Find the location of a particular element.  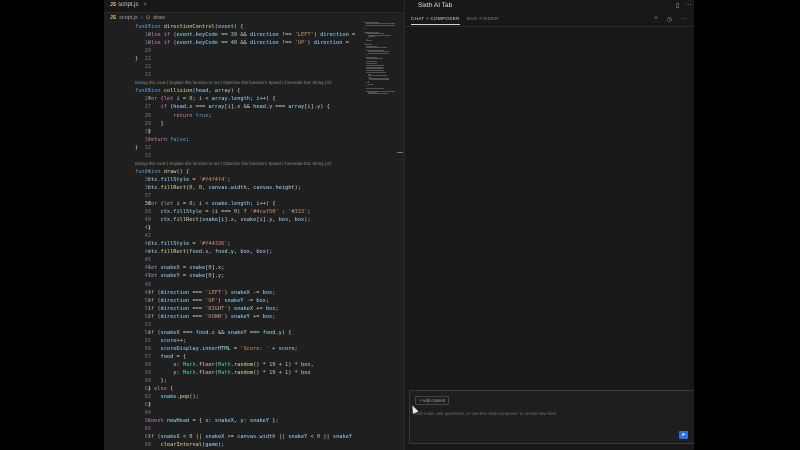

code-line: 33 is located at coordinates (254, 156).